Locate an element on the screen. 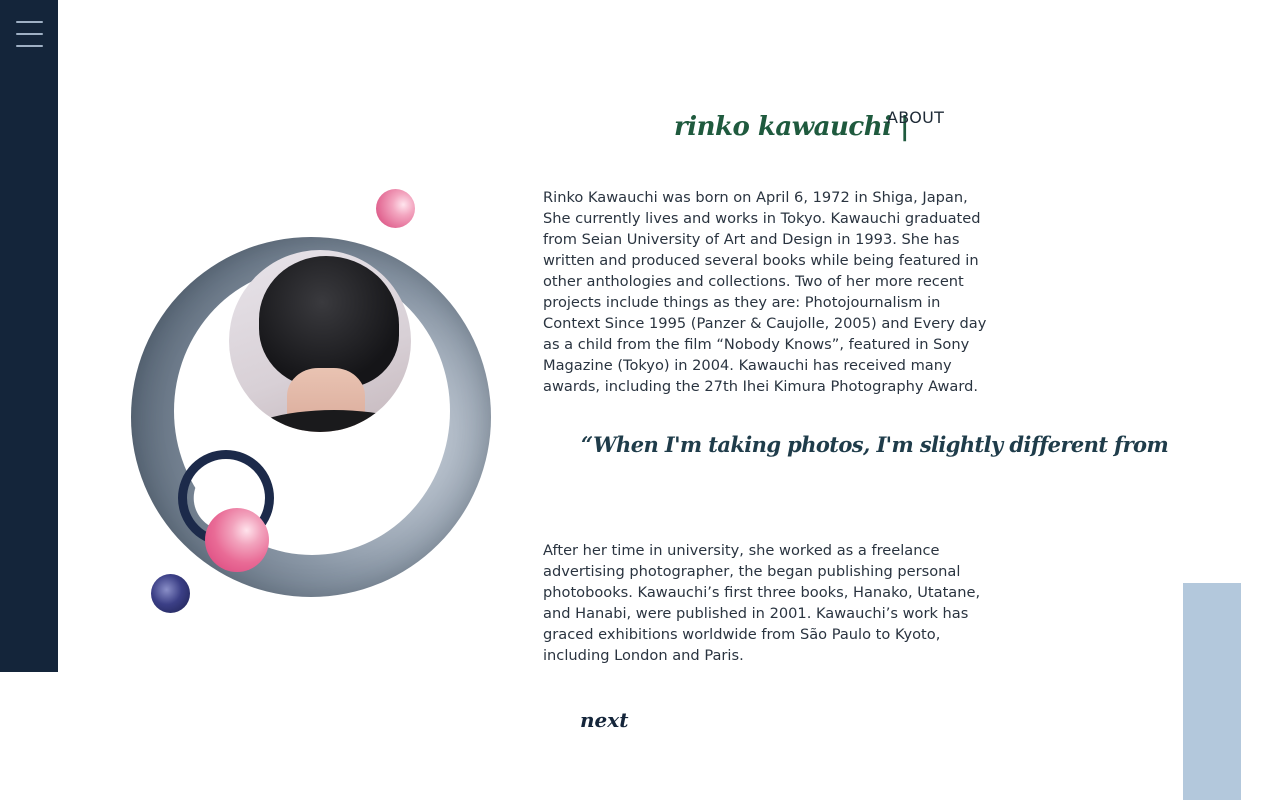  next-link: next is located at coordinates (604, 720).